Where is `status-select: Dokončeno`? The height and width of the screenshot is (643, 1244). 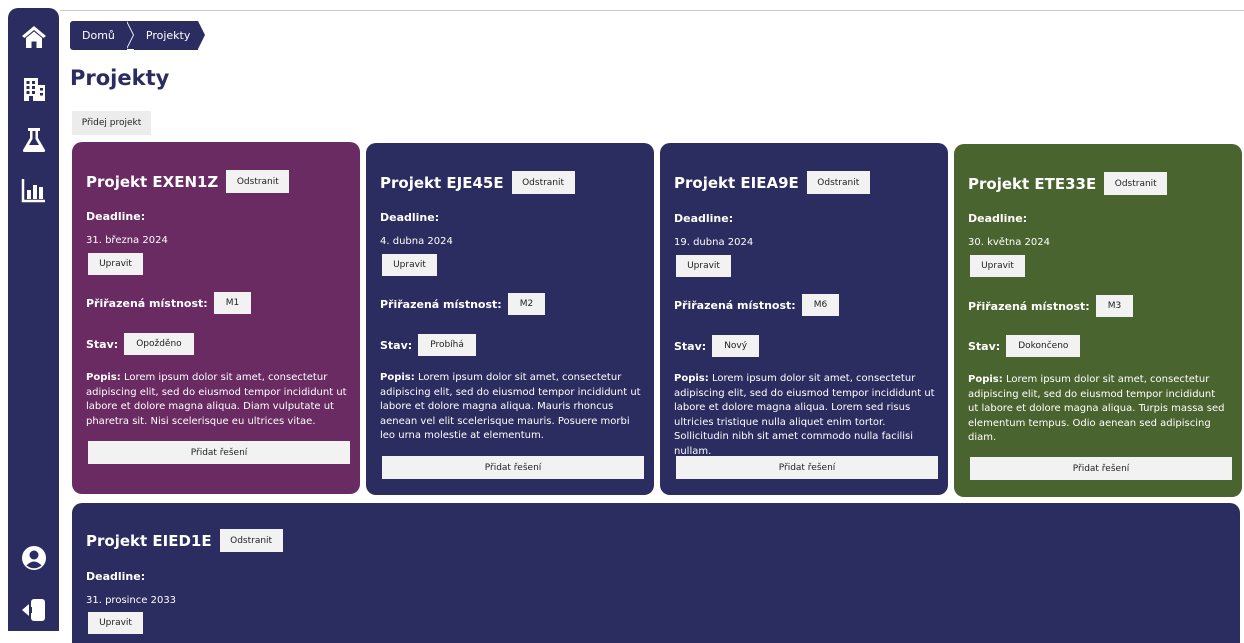
status-select: Dokončeno is located at coordinates (1043, 346).